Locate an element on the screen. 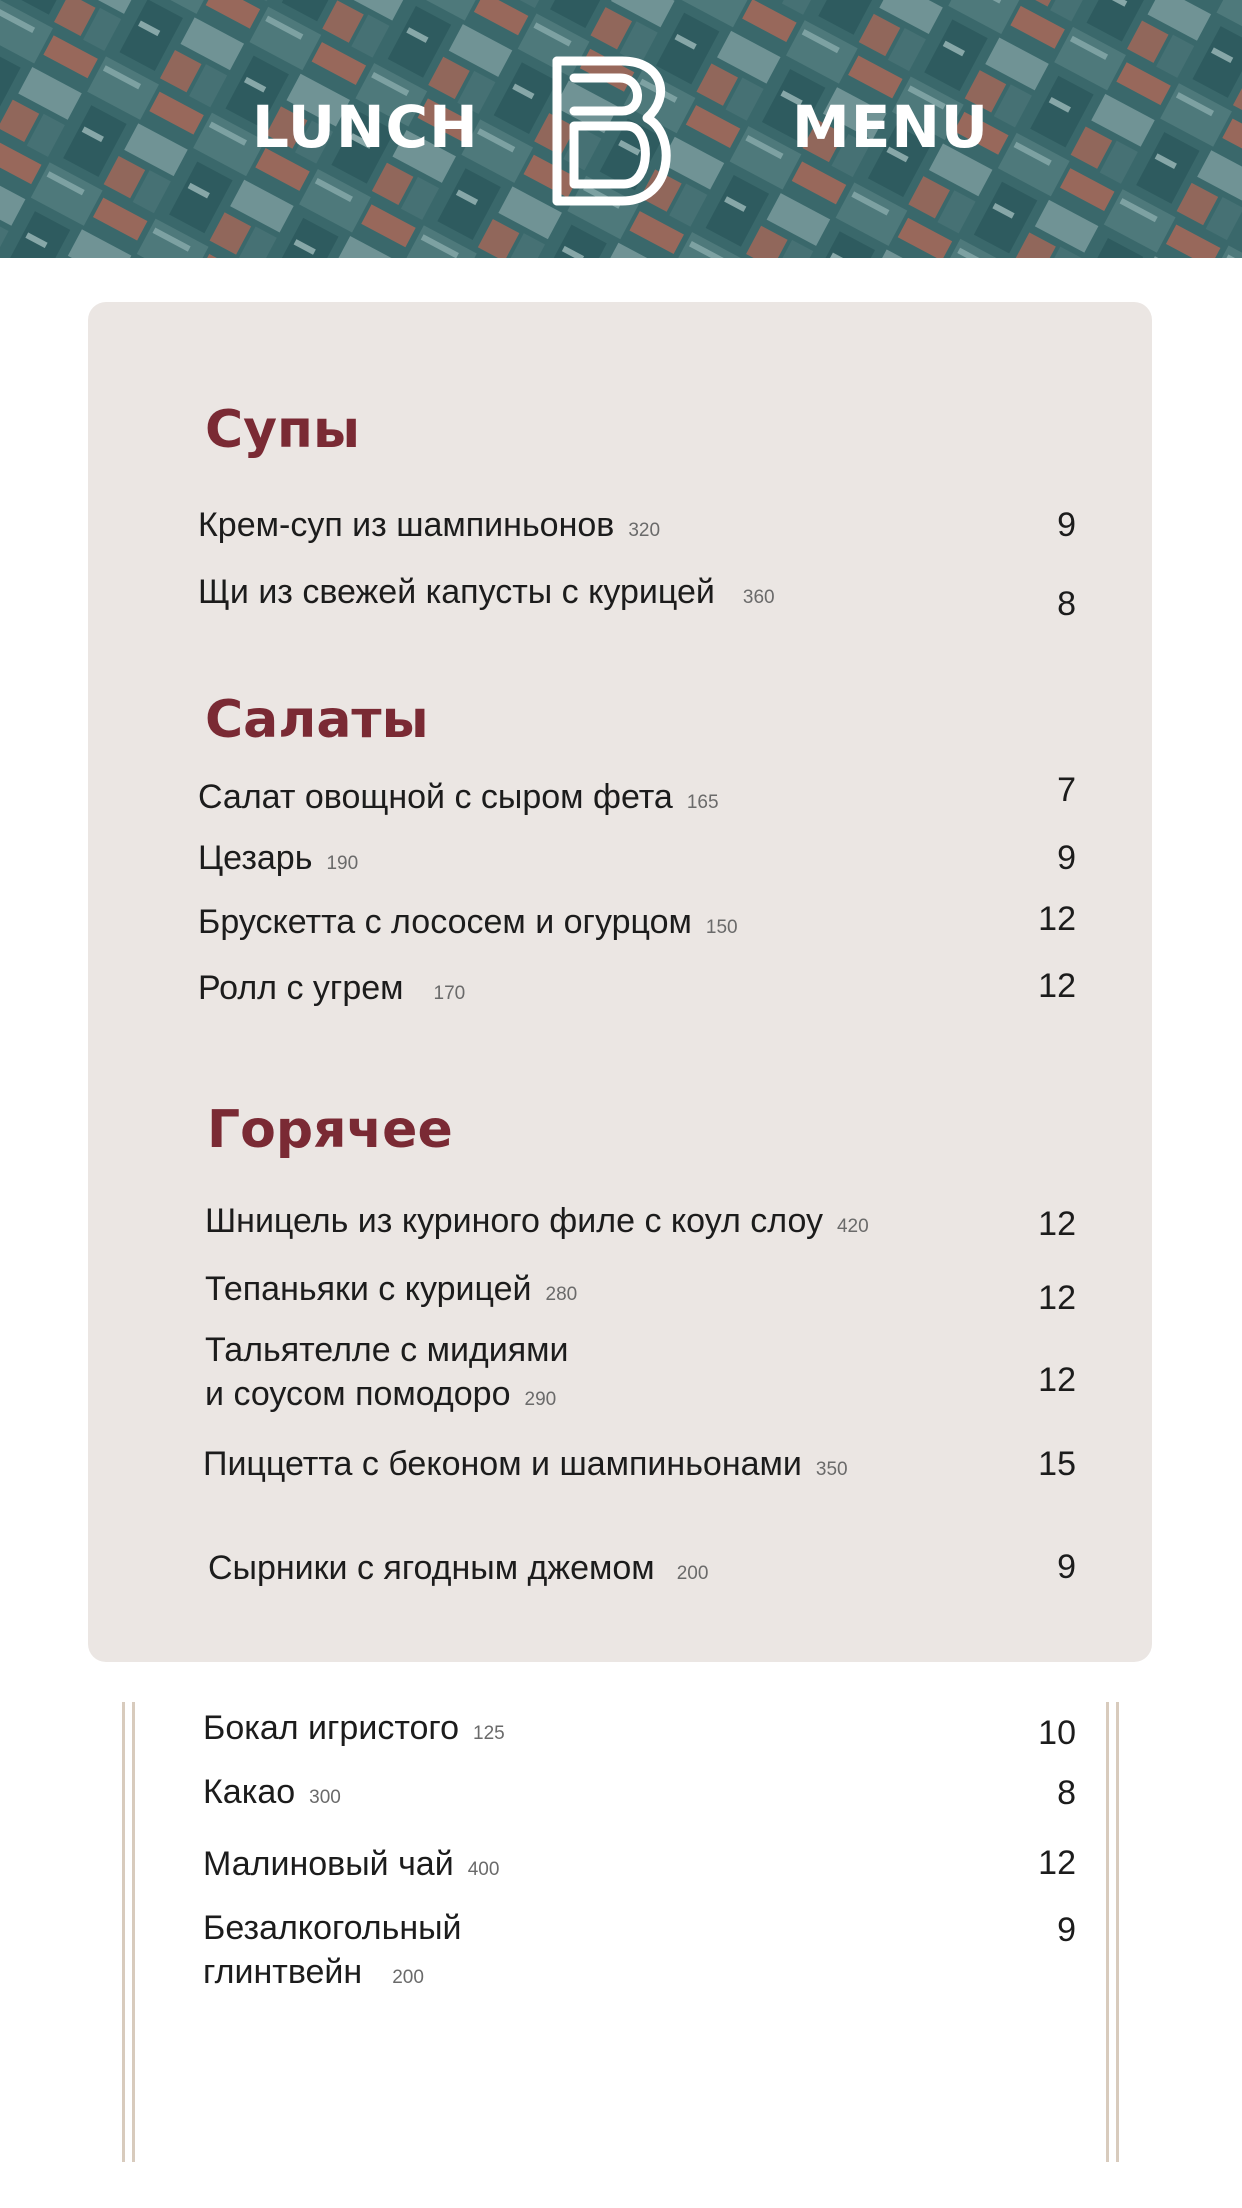  drink-item: Безалкогольный глинтвейн 200 is located at coordinates (332, 1953).